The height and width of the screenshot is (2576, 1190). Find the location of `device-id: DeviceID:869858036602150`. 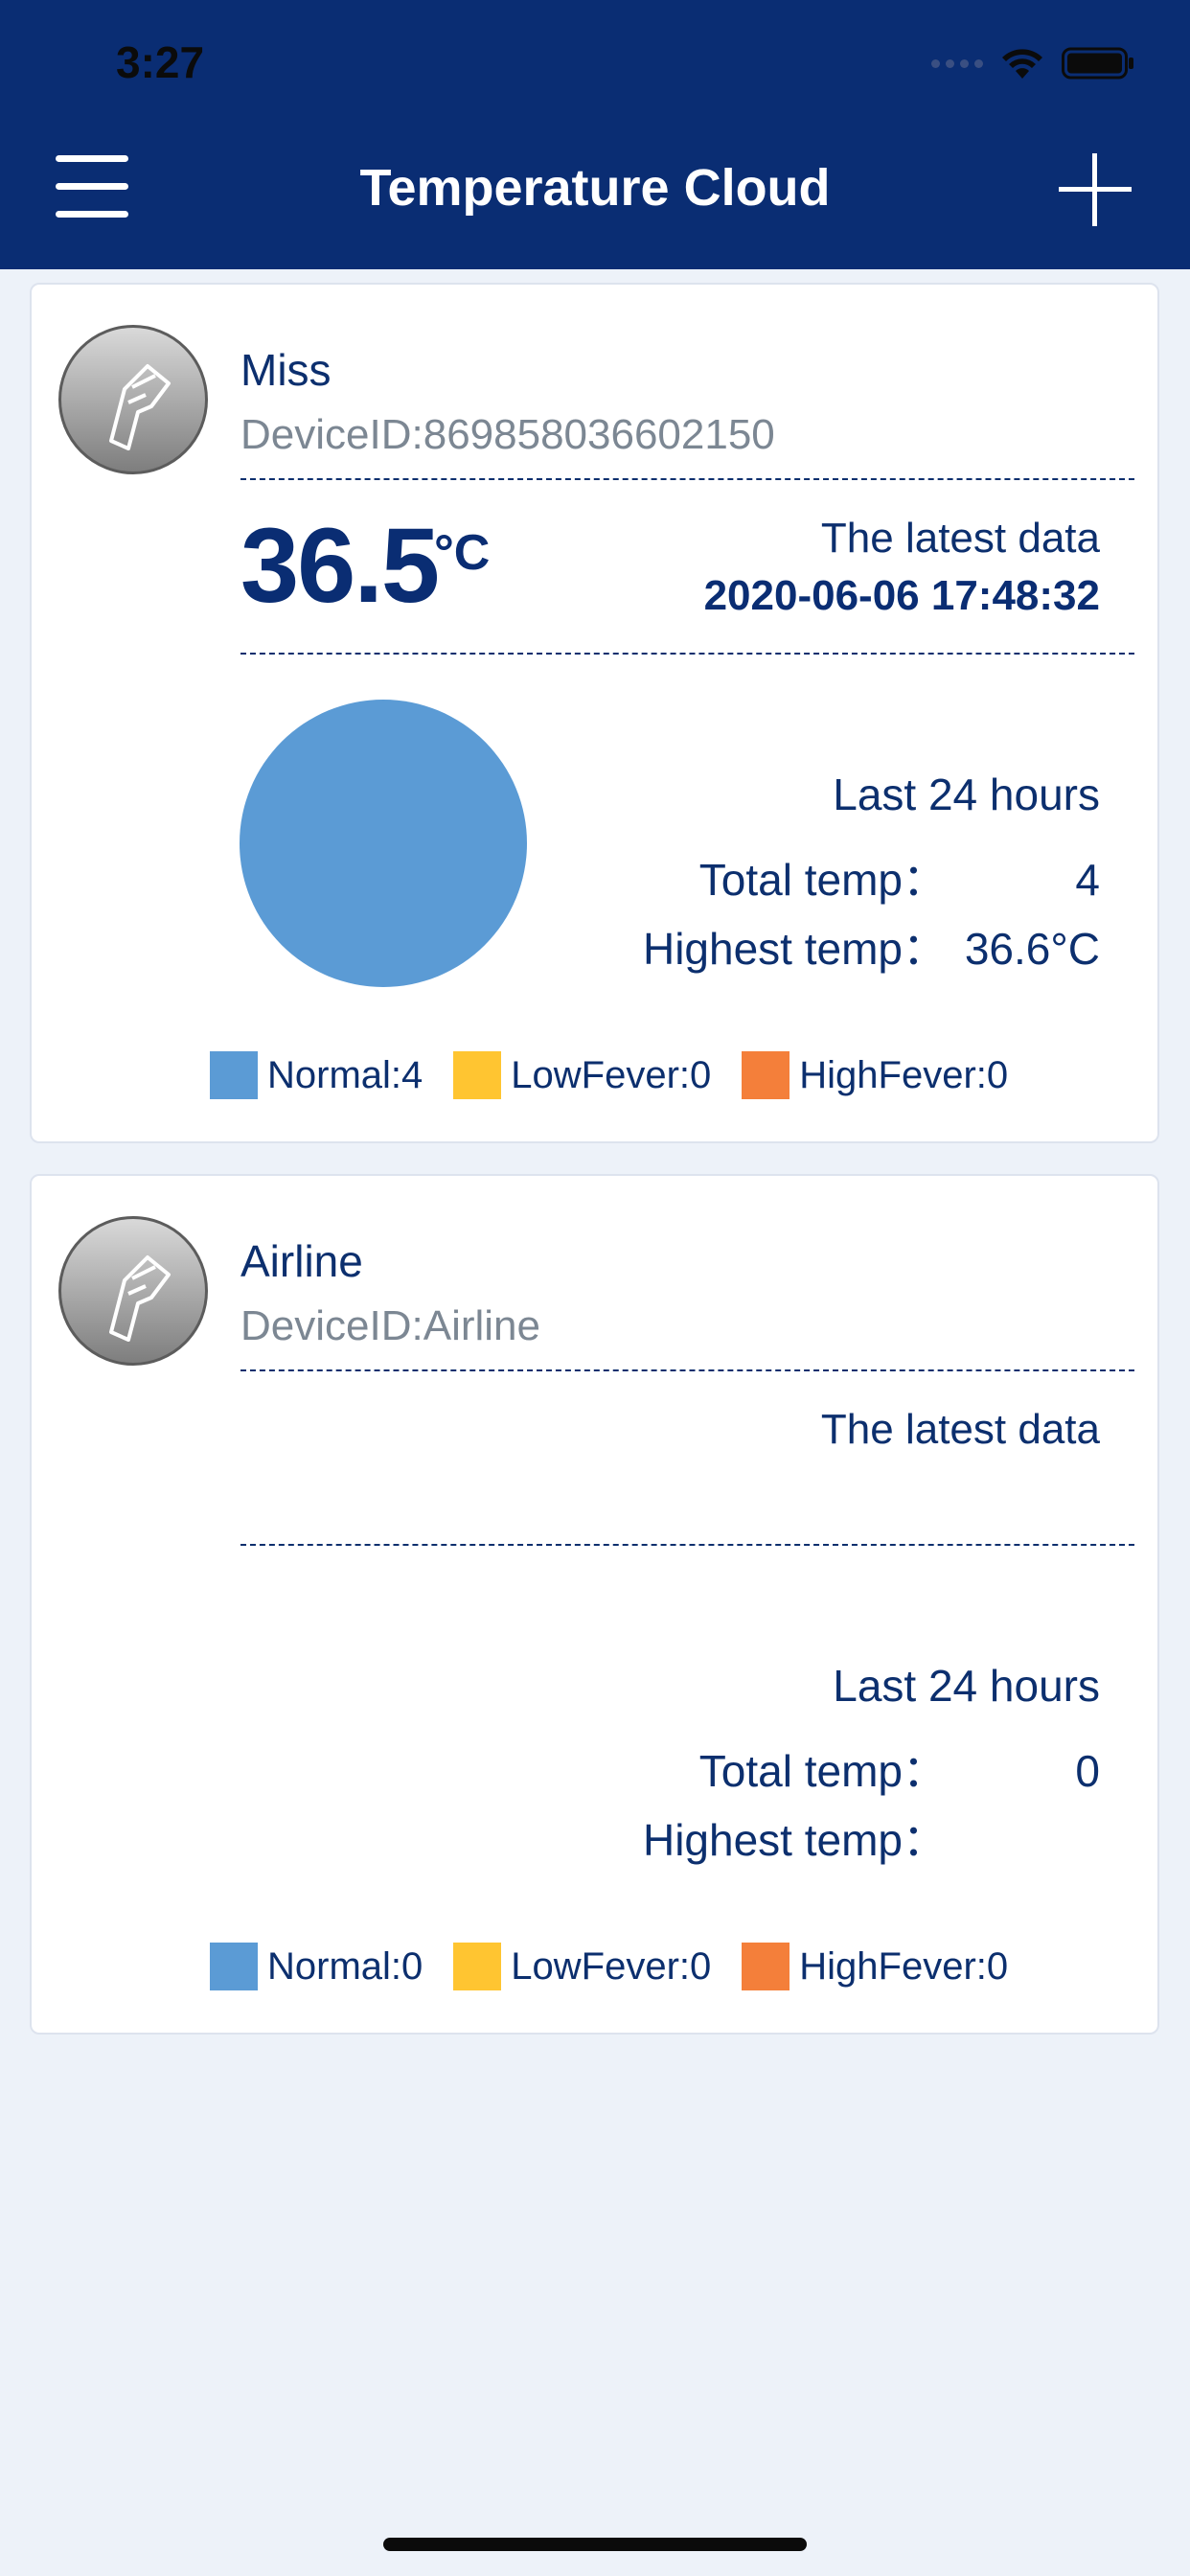

device-id: DeviceID:869858036602150 is located at coordinates (508, 434).